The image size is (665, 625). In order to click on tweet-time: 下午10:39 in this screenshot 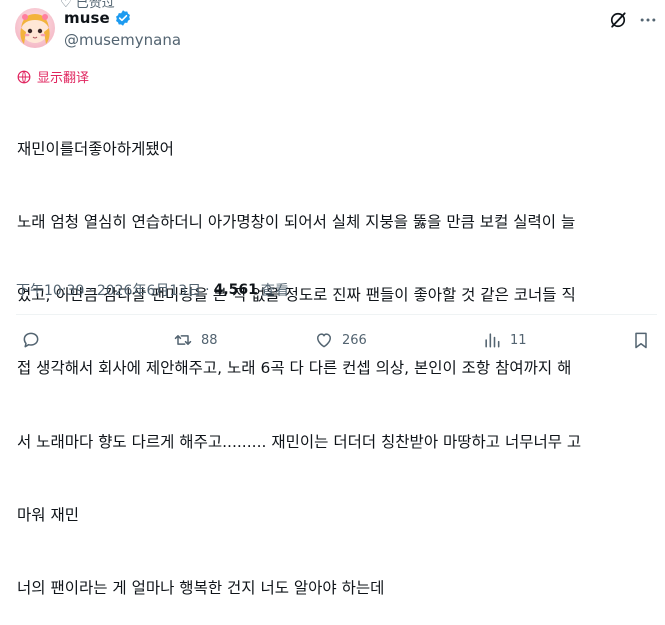, I will do `click(50, 290)`.